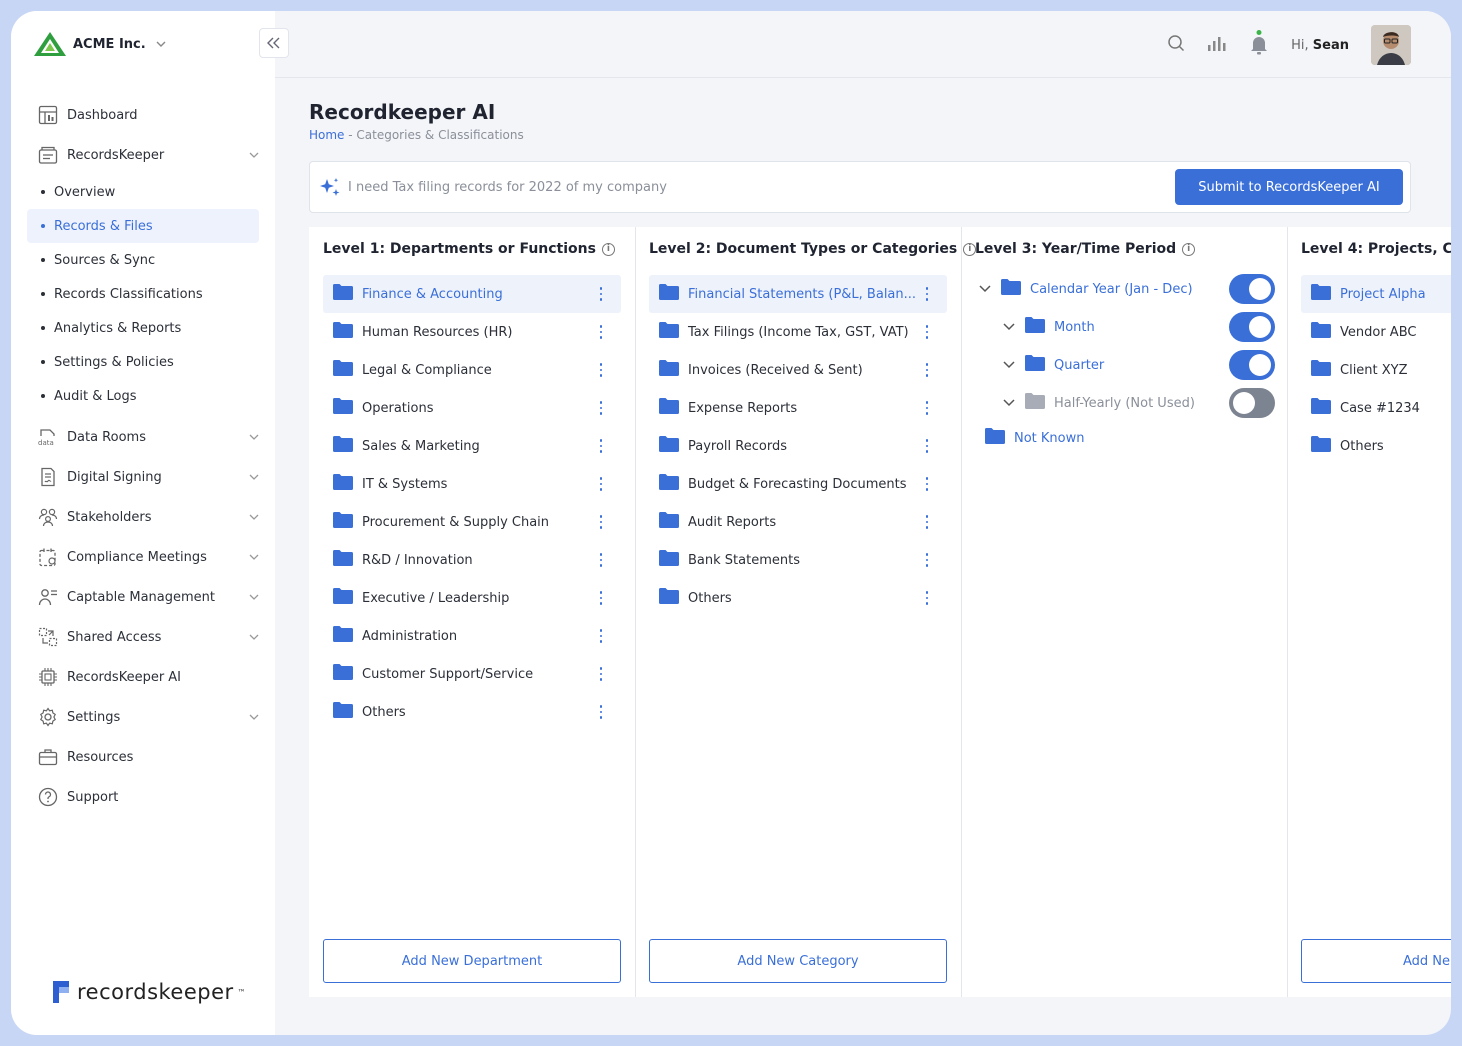 This screenshot has width=1462, height=1046. I want to click on level1-item: Others, so click(472, 712).